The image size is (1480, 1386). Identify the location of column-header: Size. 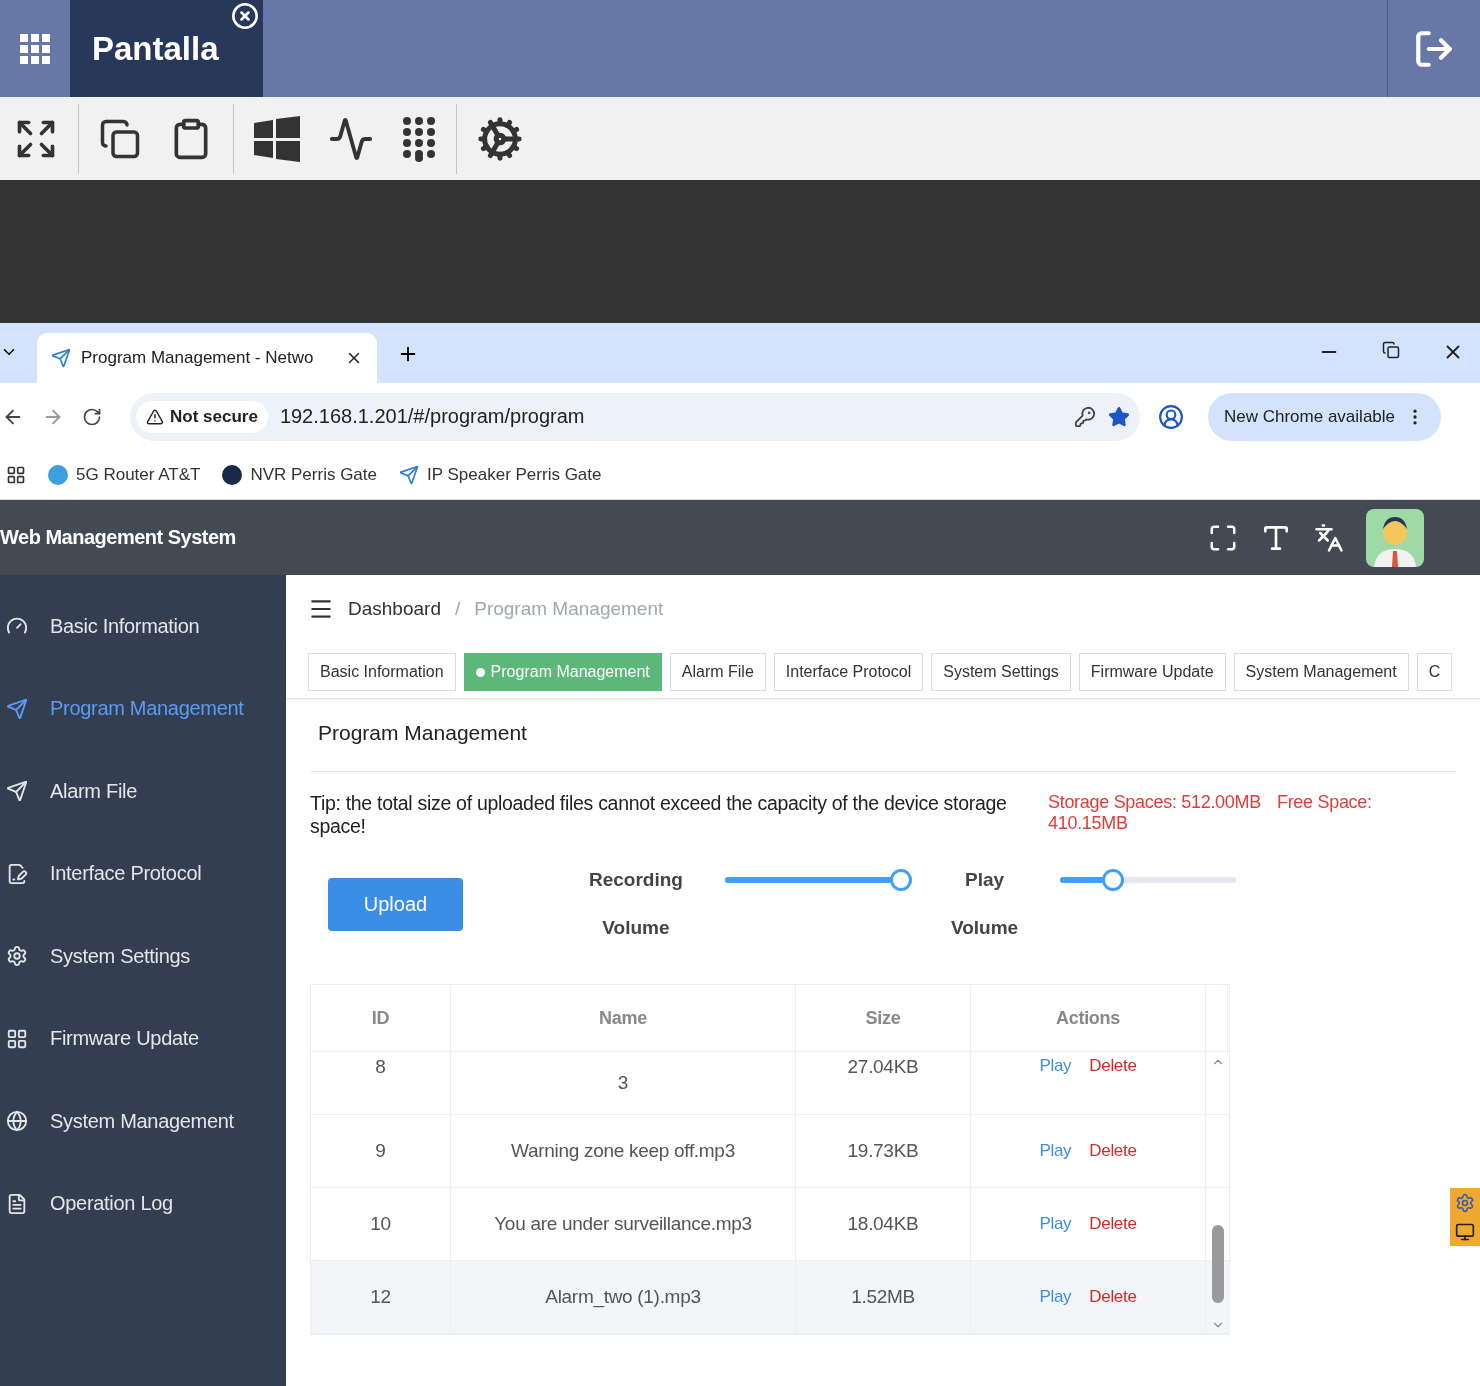
(883, 1018).